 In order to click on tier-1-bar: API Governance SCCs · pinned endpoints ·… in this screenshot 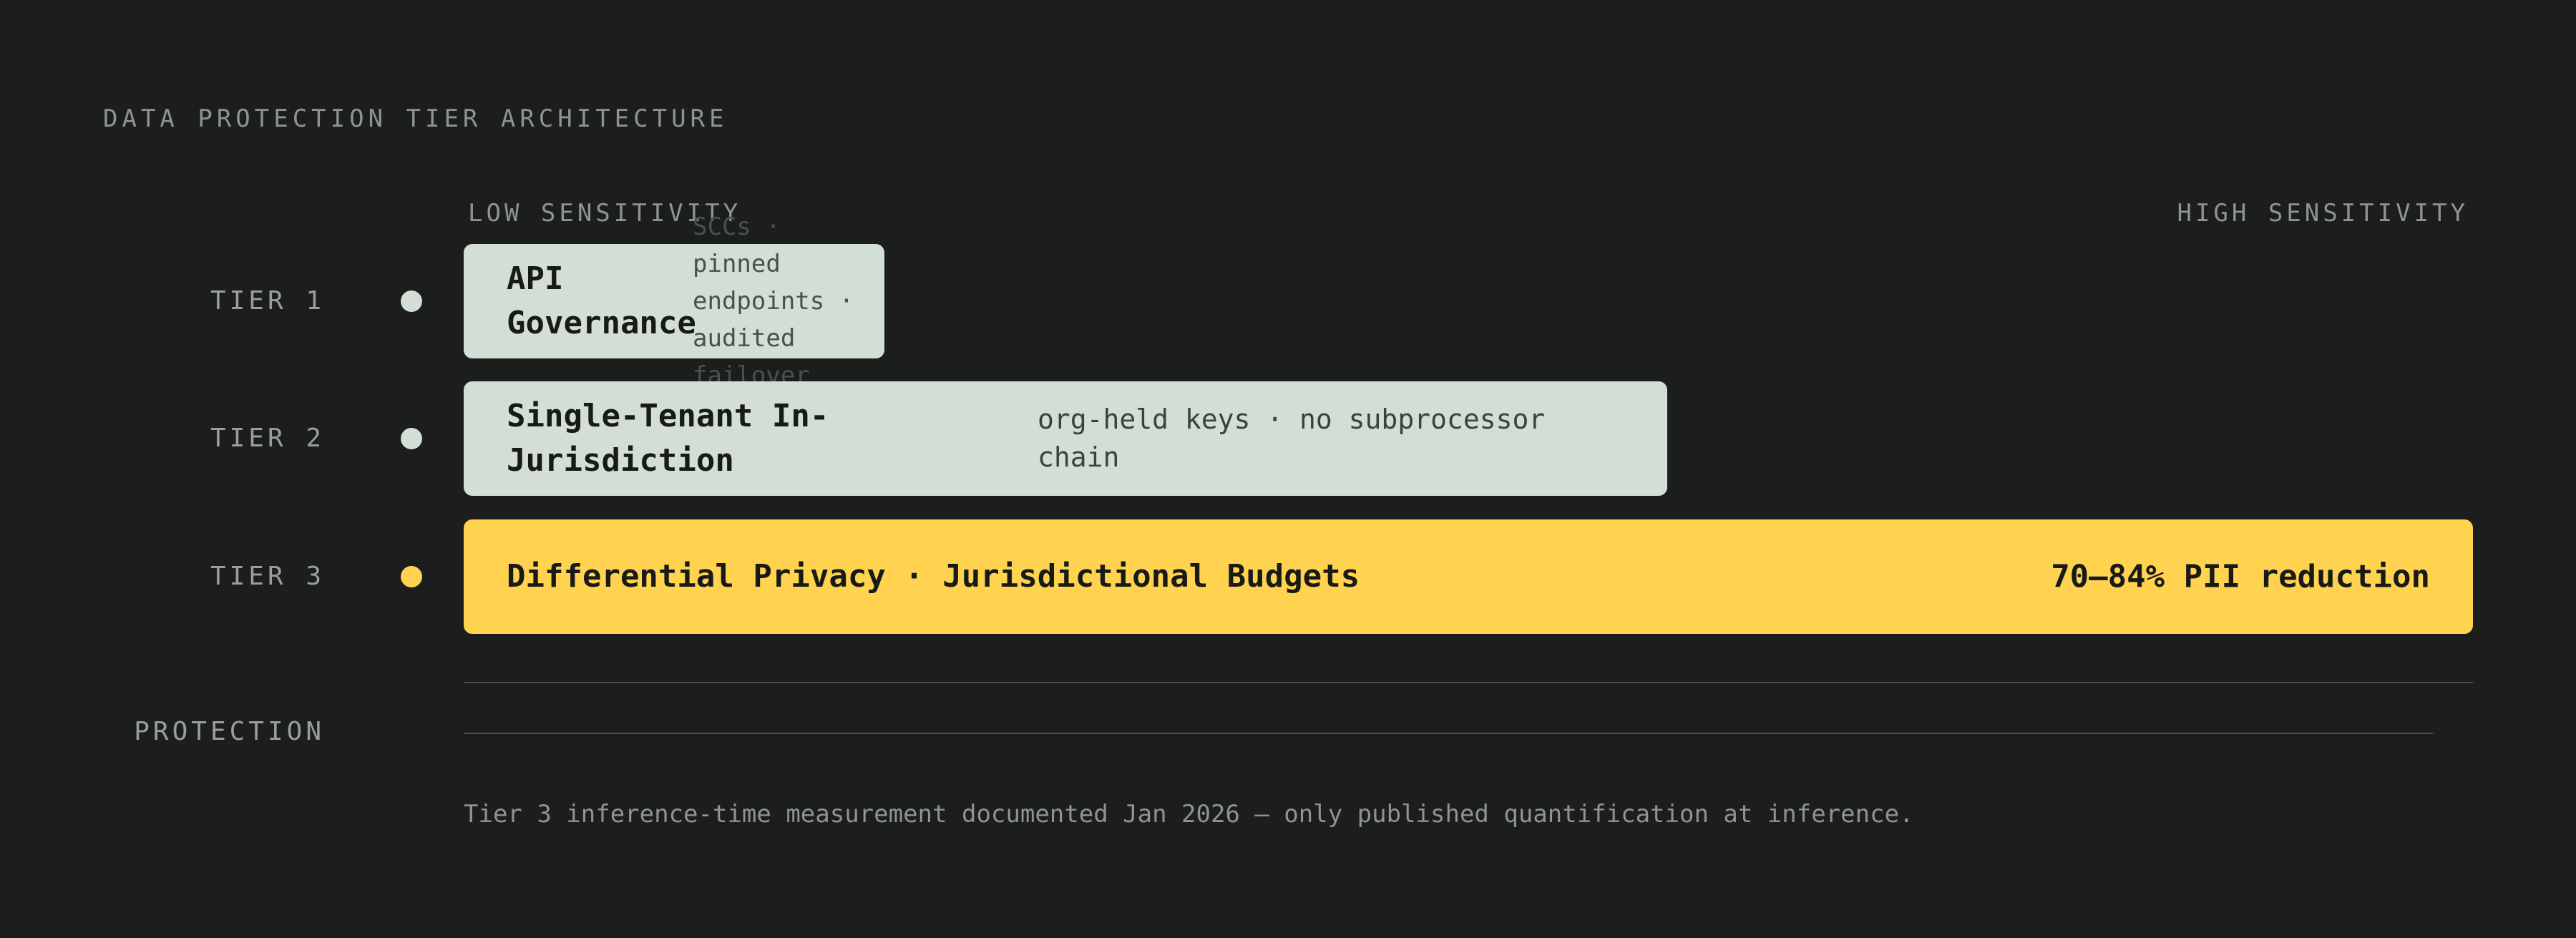, I will do `click(674, 301)`.